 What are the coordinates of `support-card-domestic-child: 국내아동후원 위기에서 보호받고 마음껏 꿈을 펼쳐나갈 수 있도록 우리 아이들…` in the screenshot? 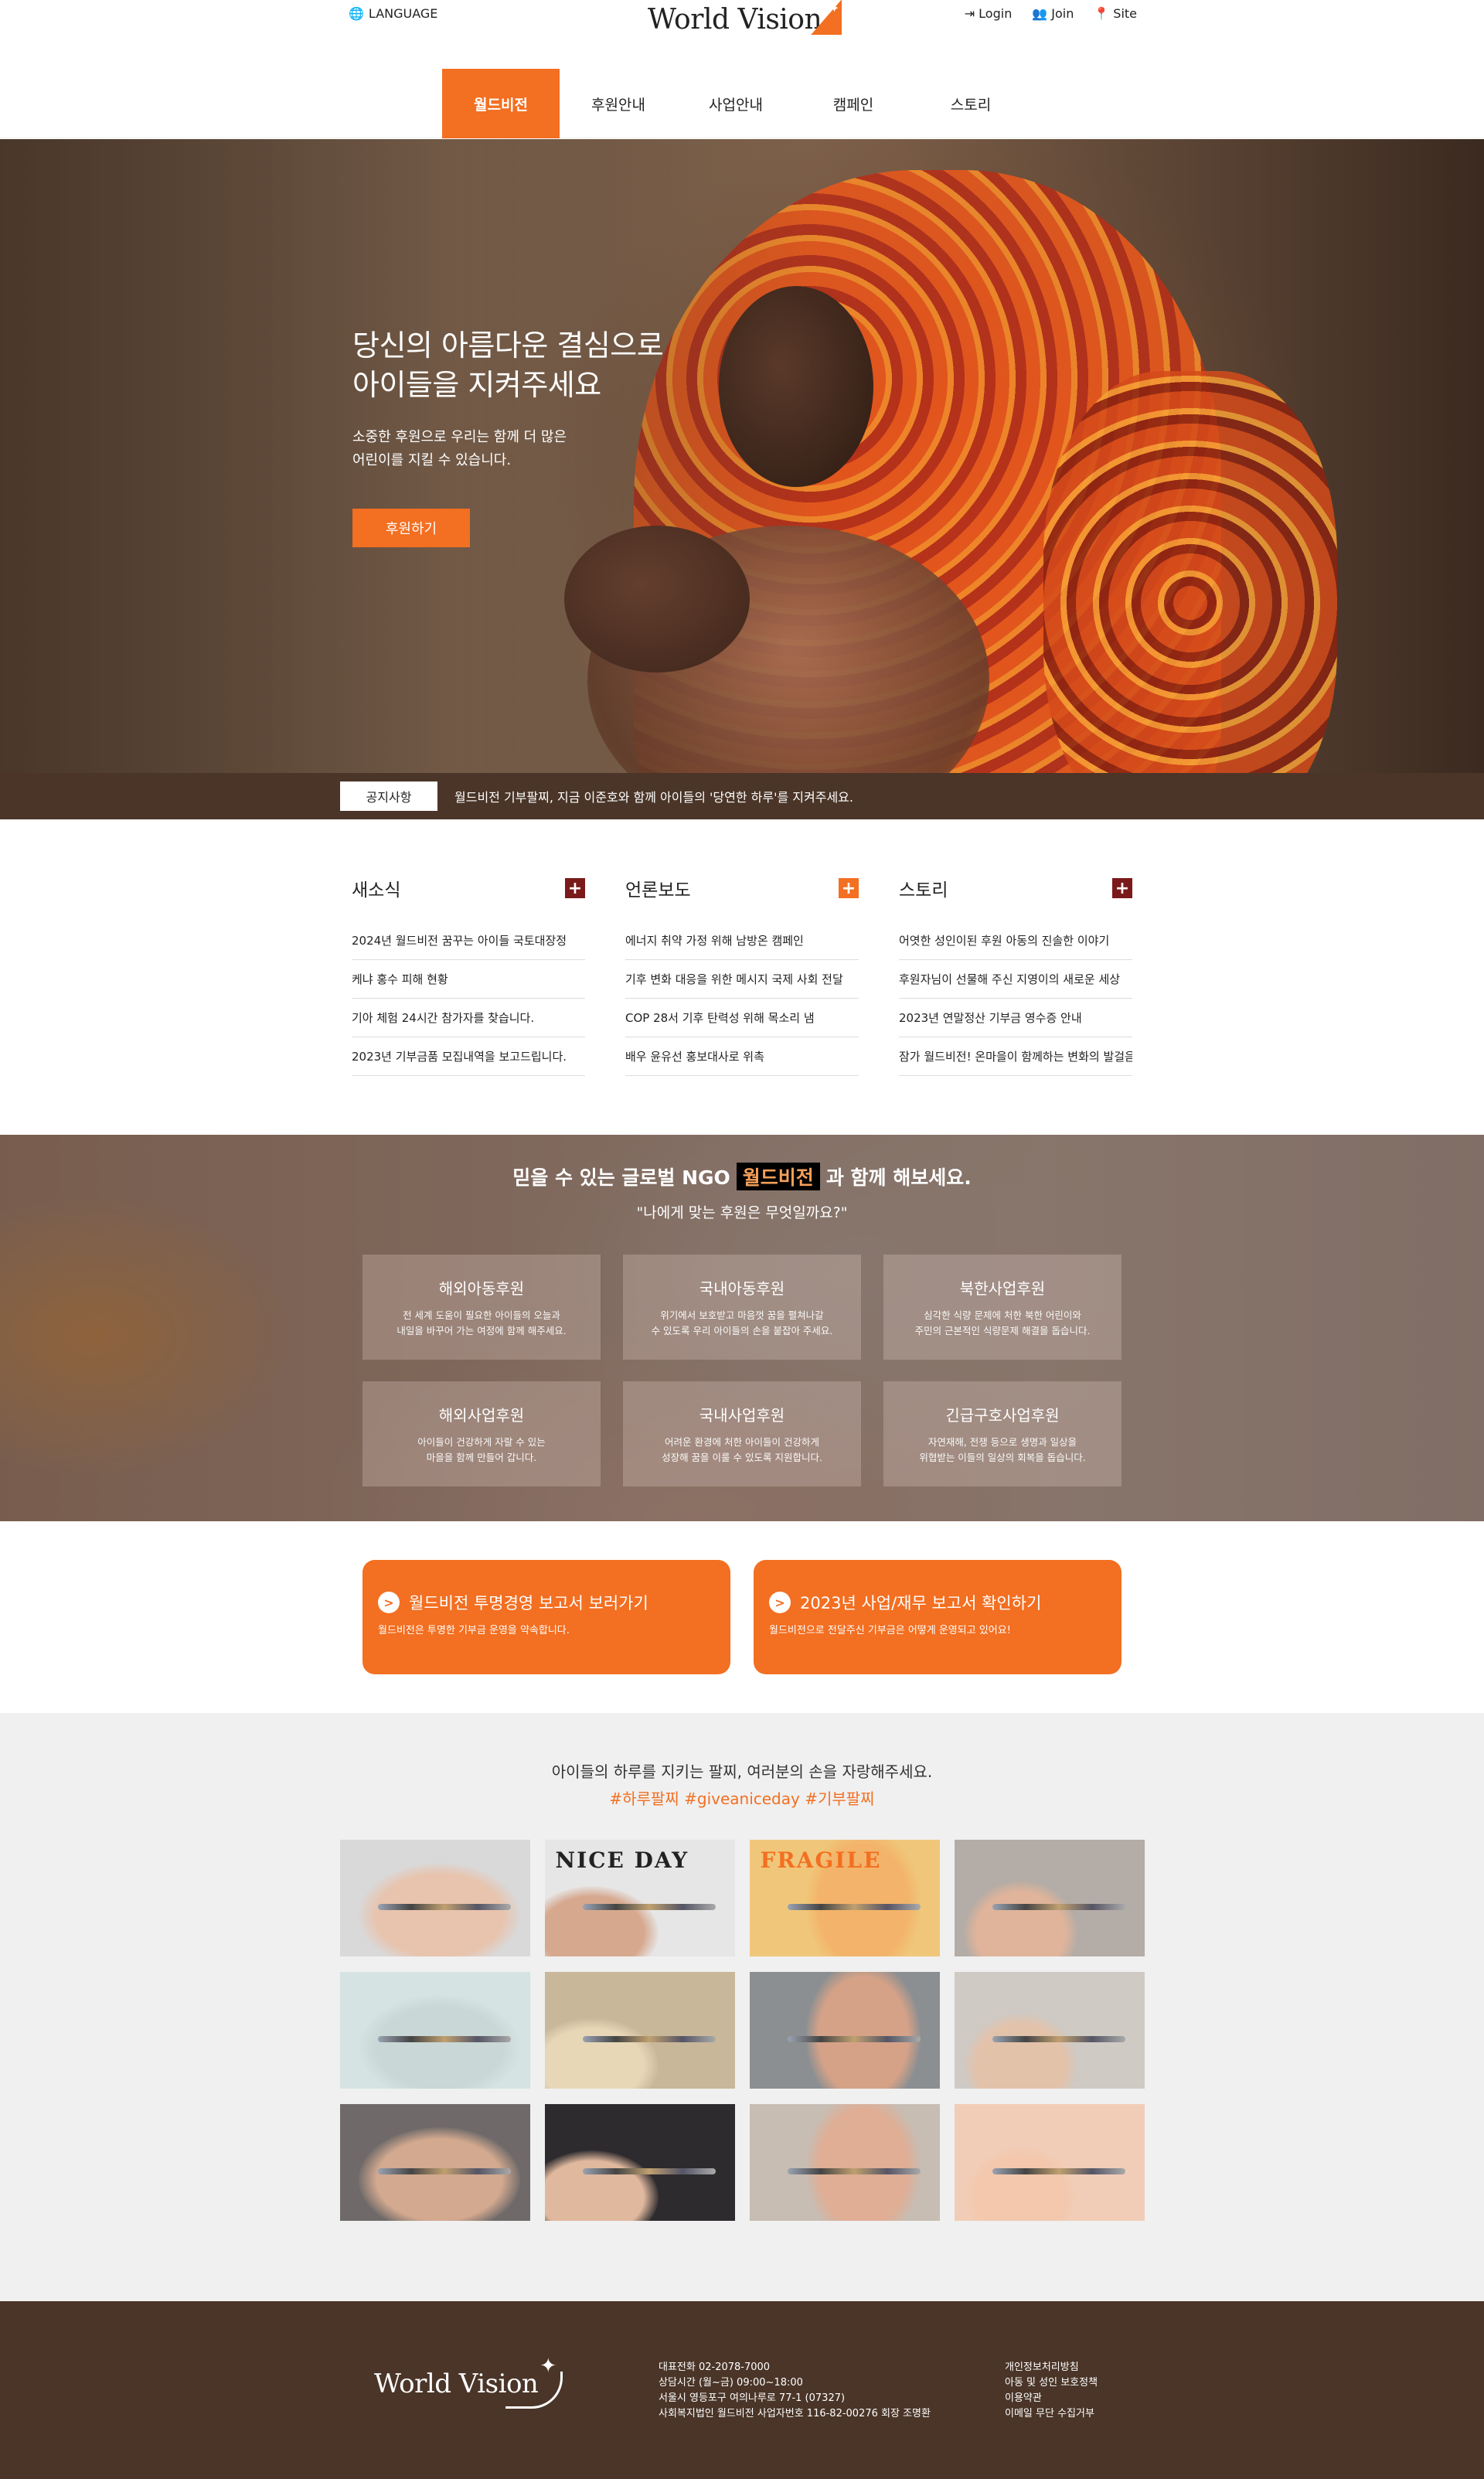 It's located at (742, 1307).